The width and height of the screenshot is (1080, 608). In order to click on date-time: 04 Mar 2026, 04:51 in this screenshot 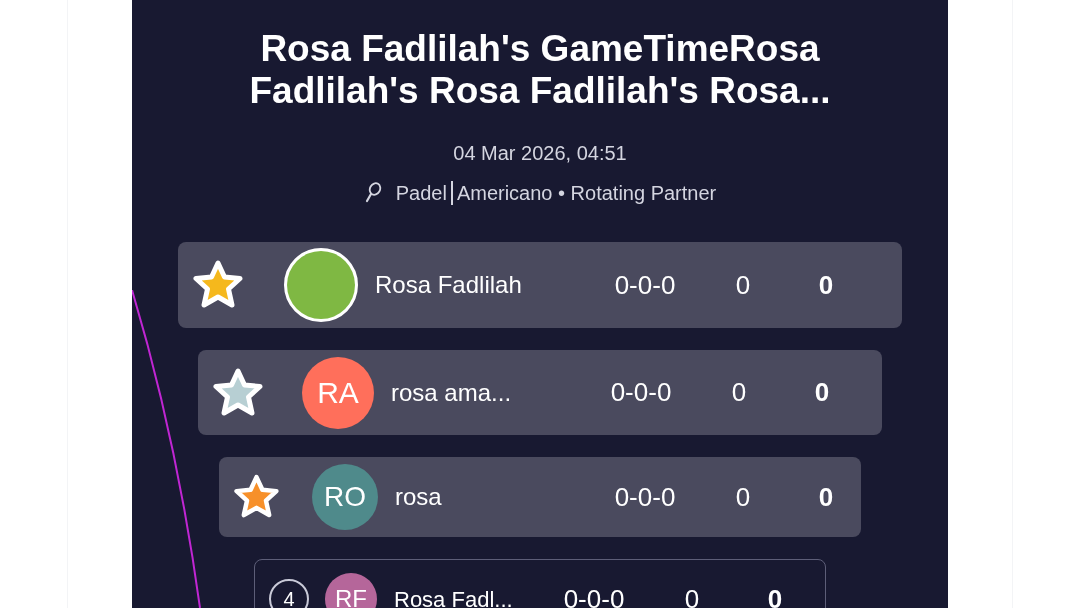, I will do `click(540, 153)`.